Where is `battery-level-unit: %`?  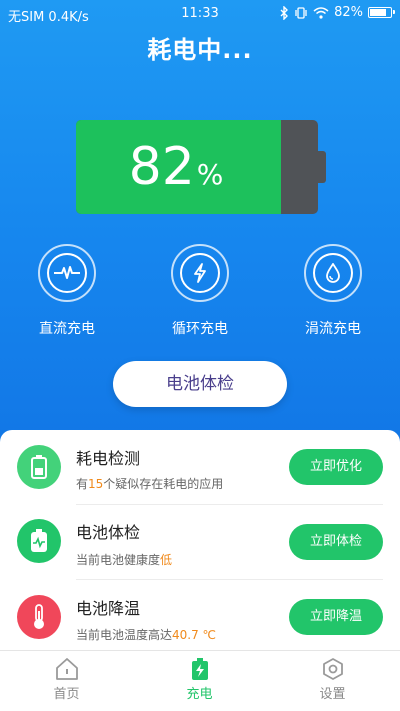 battery-level-unit: % is located at coordinates (210, 174).